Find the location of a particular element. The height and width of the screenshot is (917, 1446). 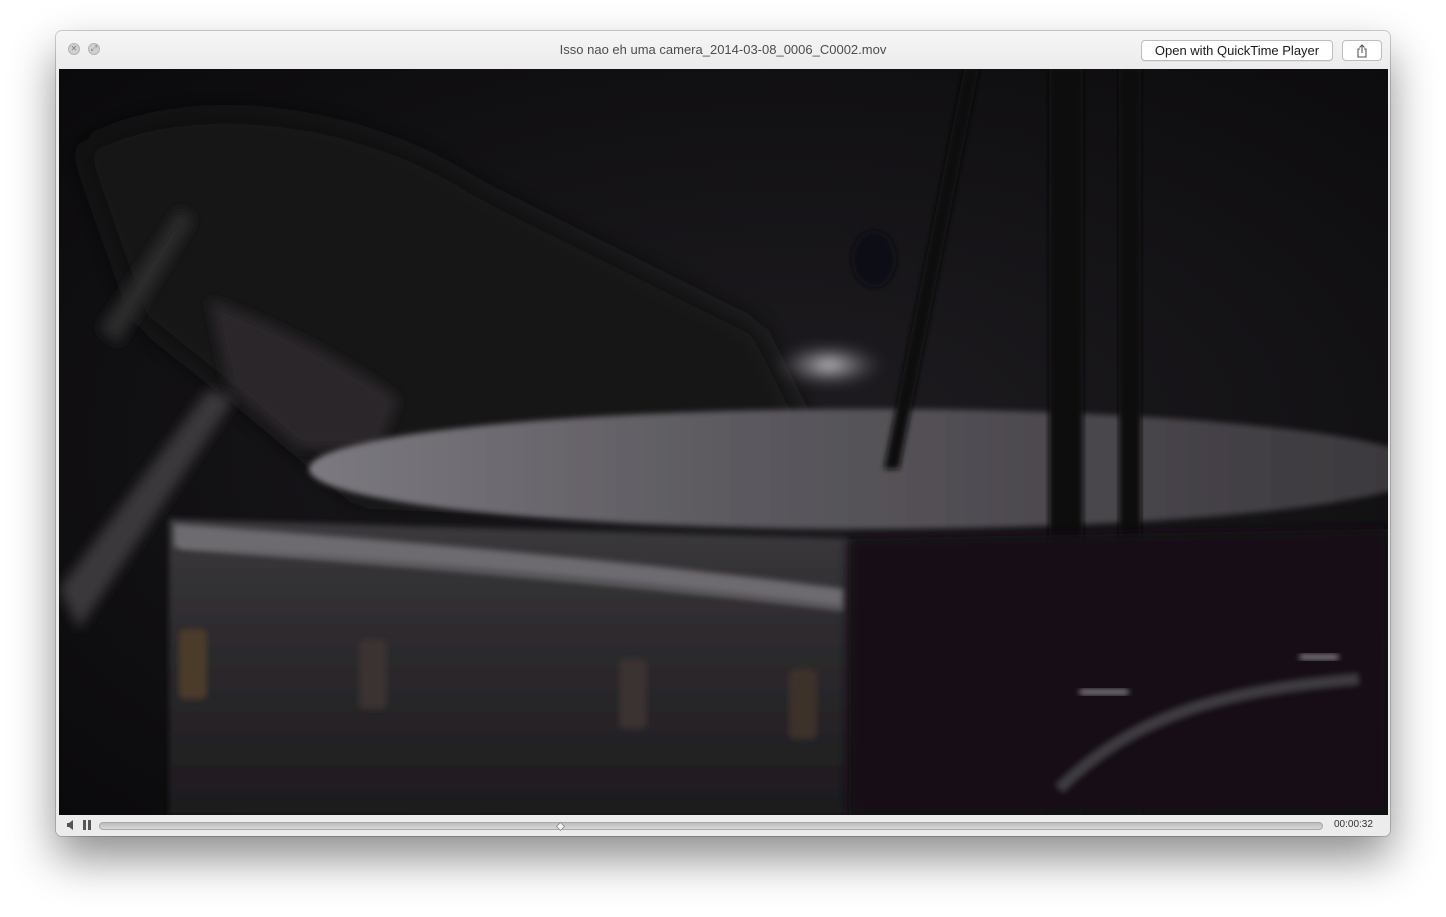

share-button is located at coordinates (1362, 50).